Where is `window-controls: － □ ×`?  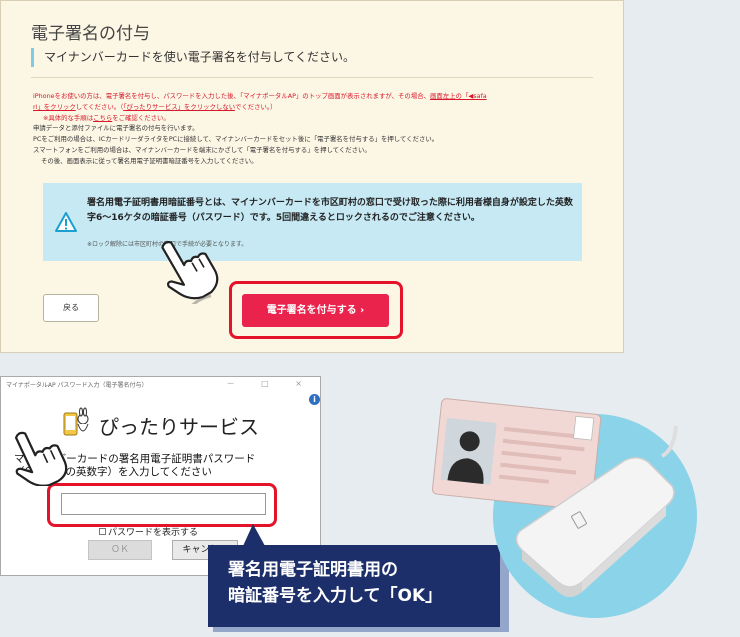
window-controls: － □ × is located at coordinates (270, 383).